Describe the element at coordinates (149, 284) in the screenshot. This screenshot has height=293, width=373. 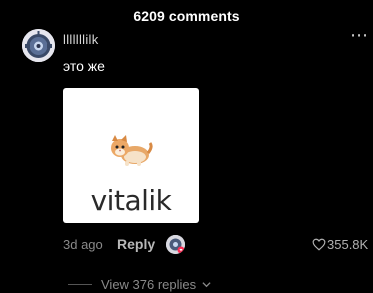
I see `view-replies-label: View 376 replies` at that location.